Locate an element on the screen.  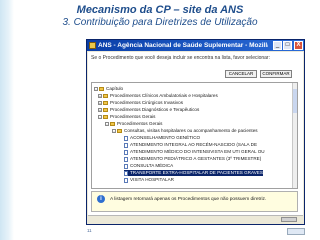
scrollbar-thumb is located at coordinates (295, 101).